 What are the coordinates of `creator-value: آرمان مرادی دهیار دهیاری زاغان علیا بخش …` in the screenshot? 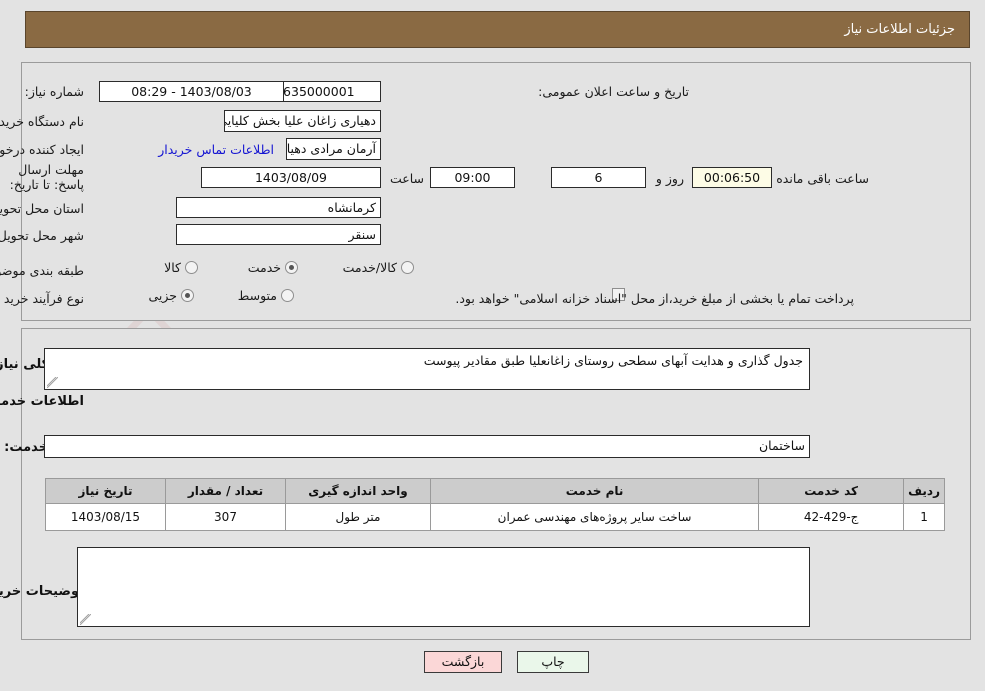 It's located at (334, 149).